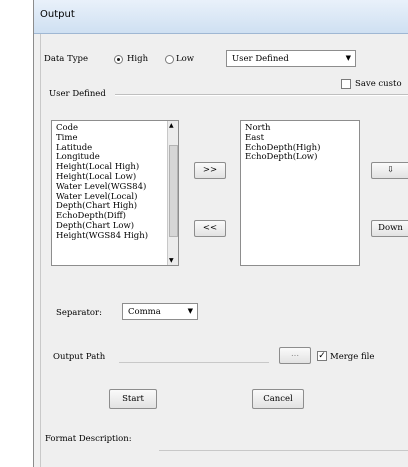 This screenshot has height=467, width=408. What do you see at coordinates (258, 128) in the screenshot?
I see `selected-field-item: North` at bounding box center [258, 128].